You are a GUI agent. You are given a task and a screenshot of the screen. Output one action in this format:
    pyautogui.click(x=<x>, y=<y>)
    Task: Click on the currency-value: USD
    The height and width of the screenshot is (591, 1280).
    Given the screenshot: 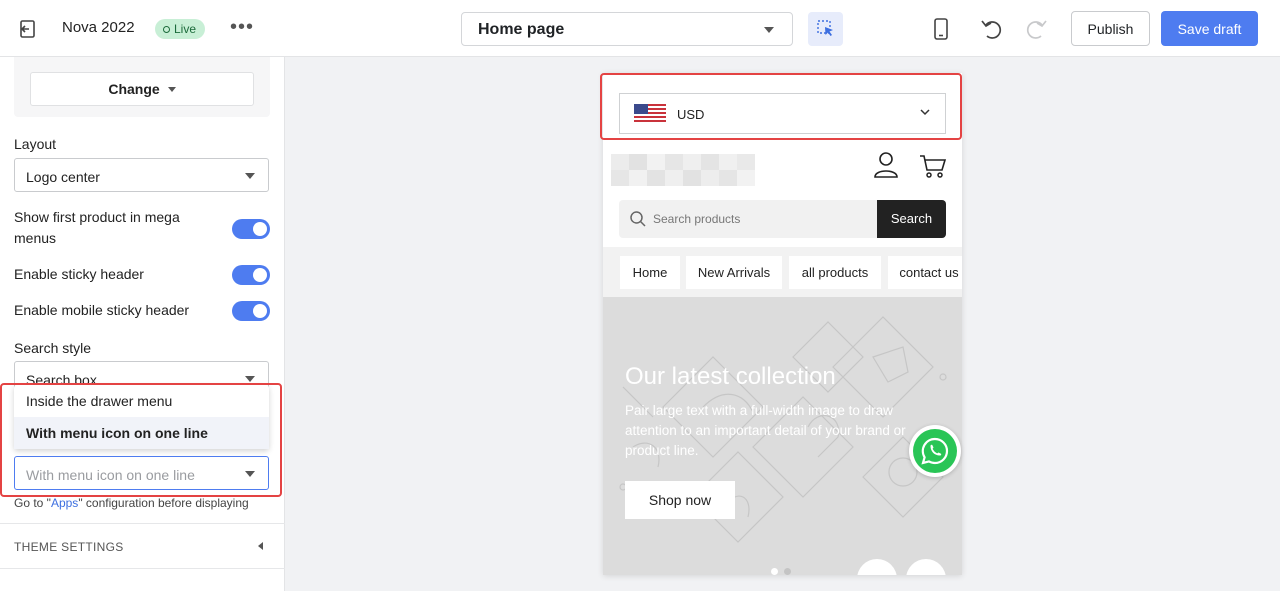 What is the action you would take?
    pyautogui.click(x=691, y=114)
    